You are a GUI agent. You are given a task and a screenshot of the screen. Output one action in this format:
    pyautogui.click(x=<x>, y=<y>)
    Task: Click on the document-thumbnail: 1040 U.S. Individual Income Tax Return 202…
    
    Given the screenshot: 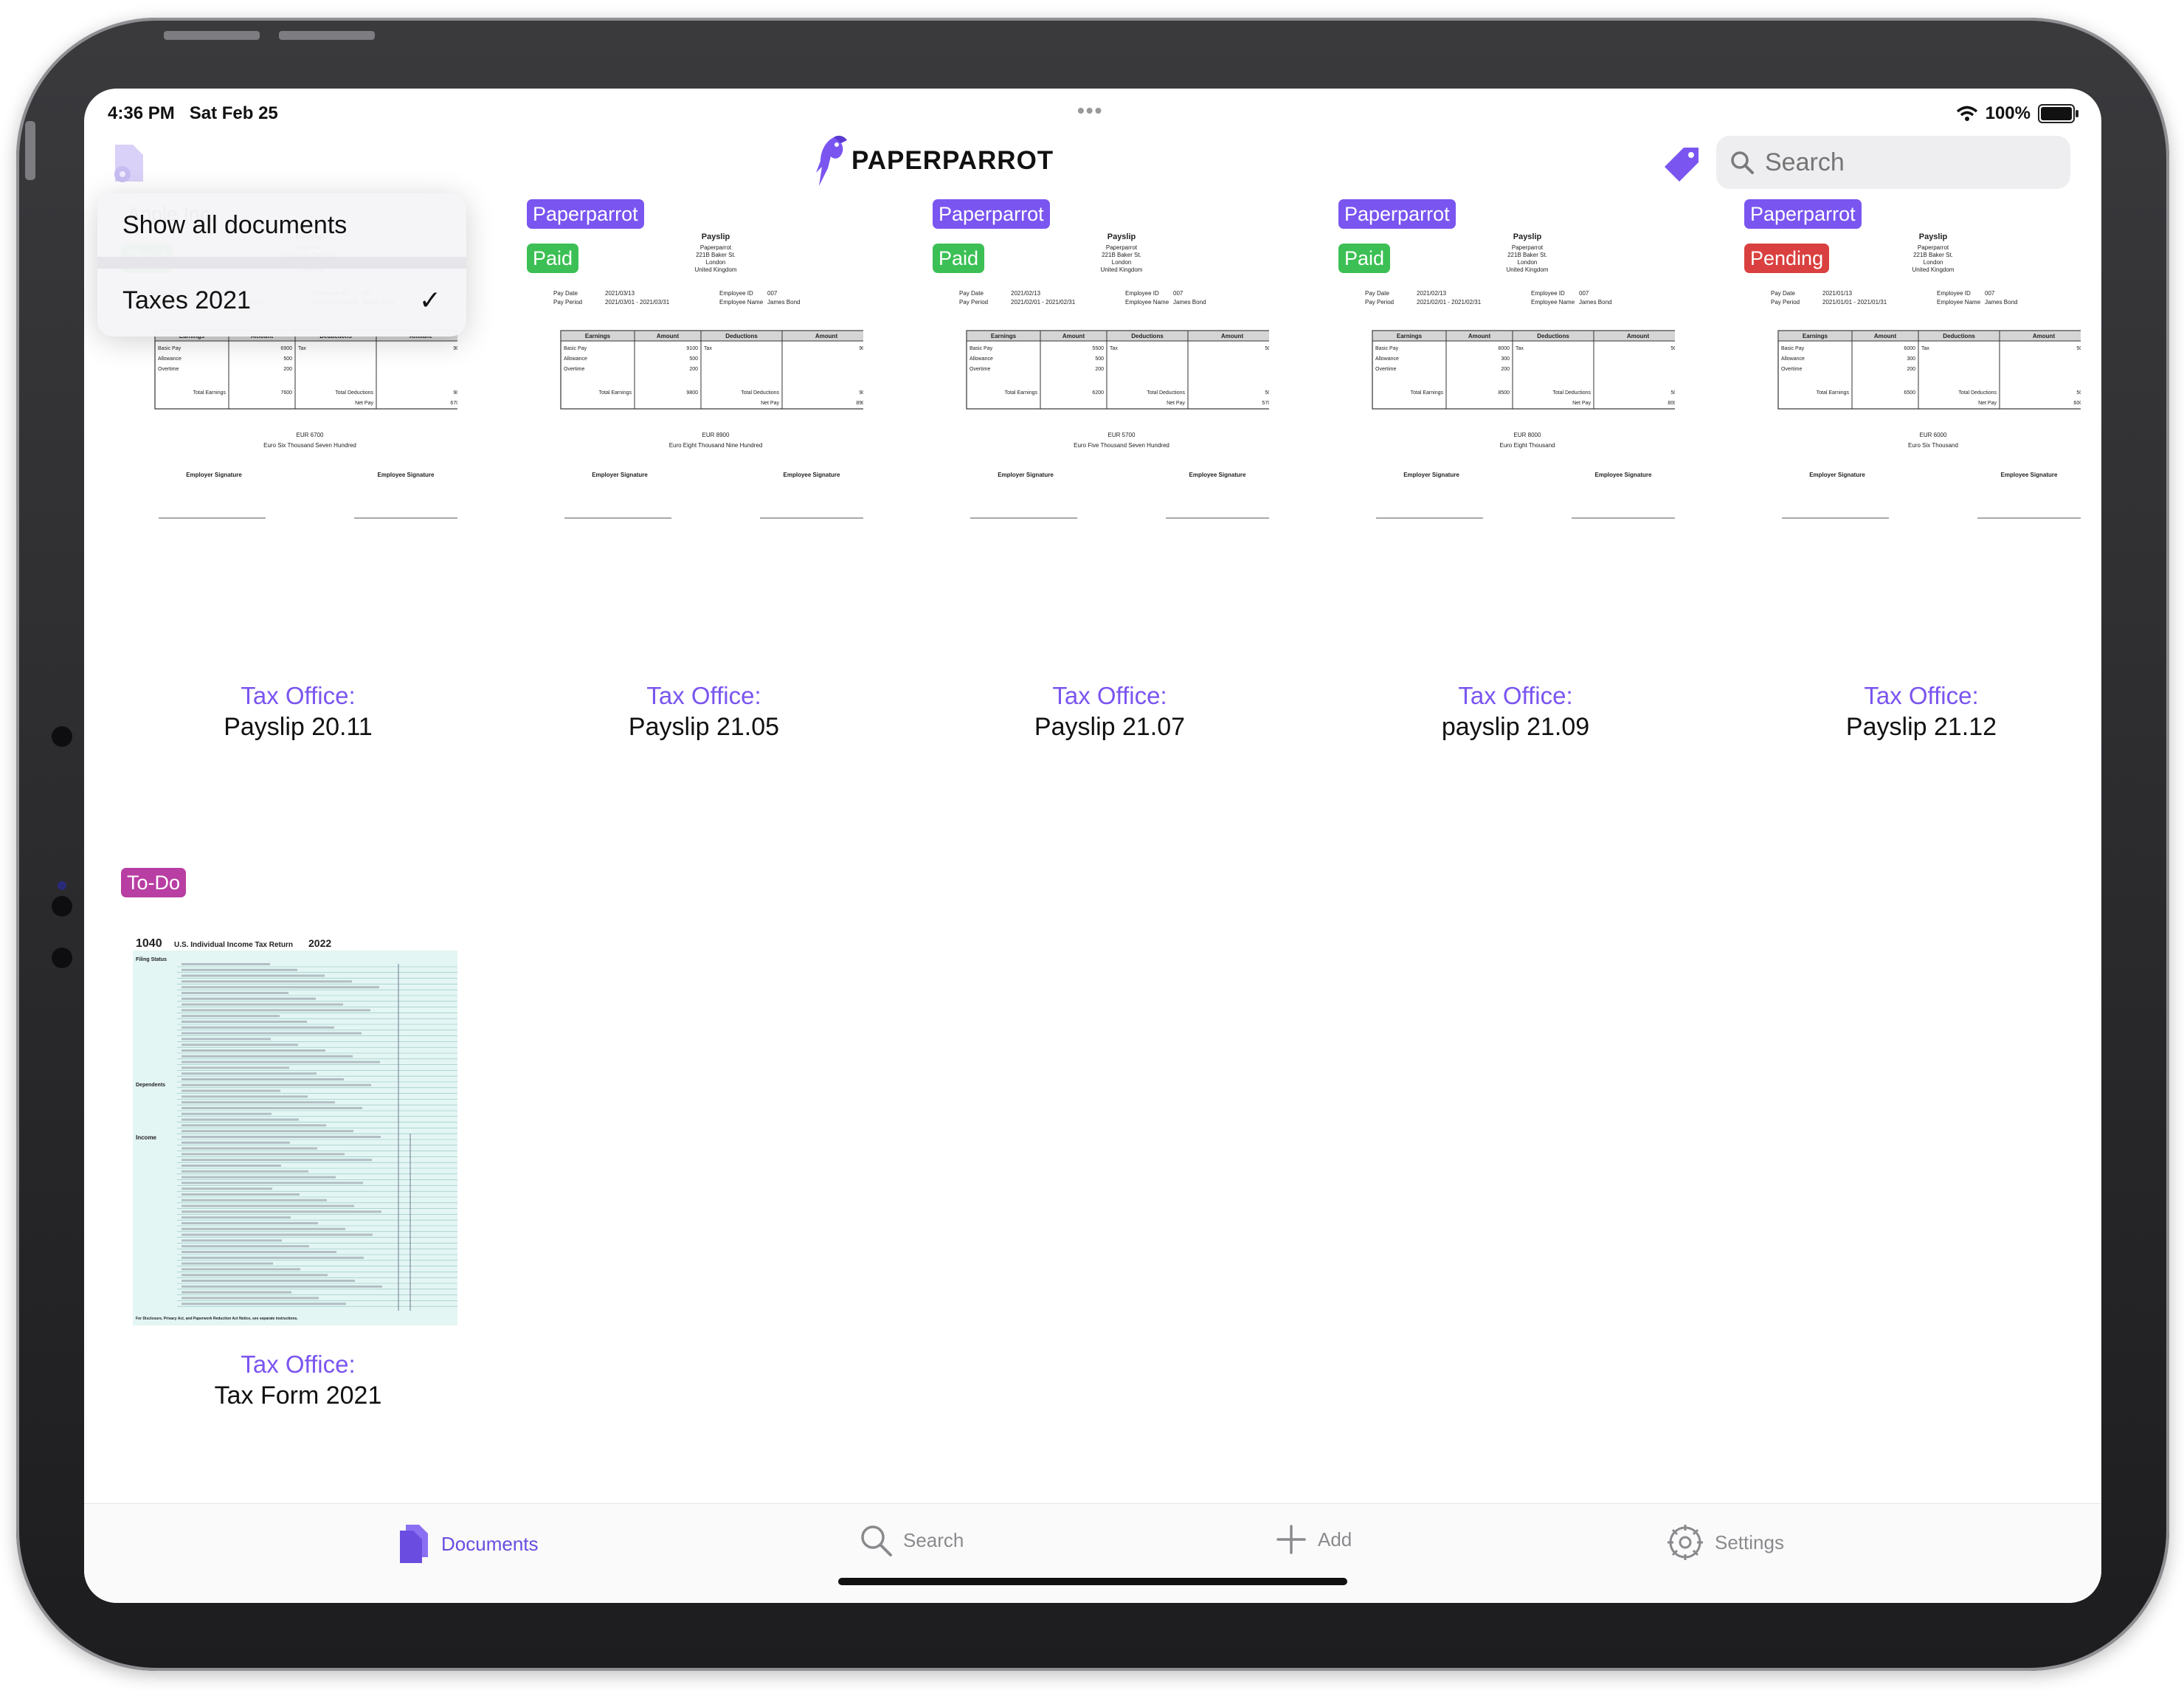 What is the action you would take?
    pyautogui.click(x=295, y=1148)
    